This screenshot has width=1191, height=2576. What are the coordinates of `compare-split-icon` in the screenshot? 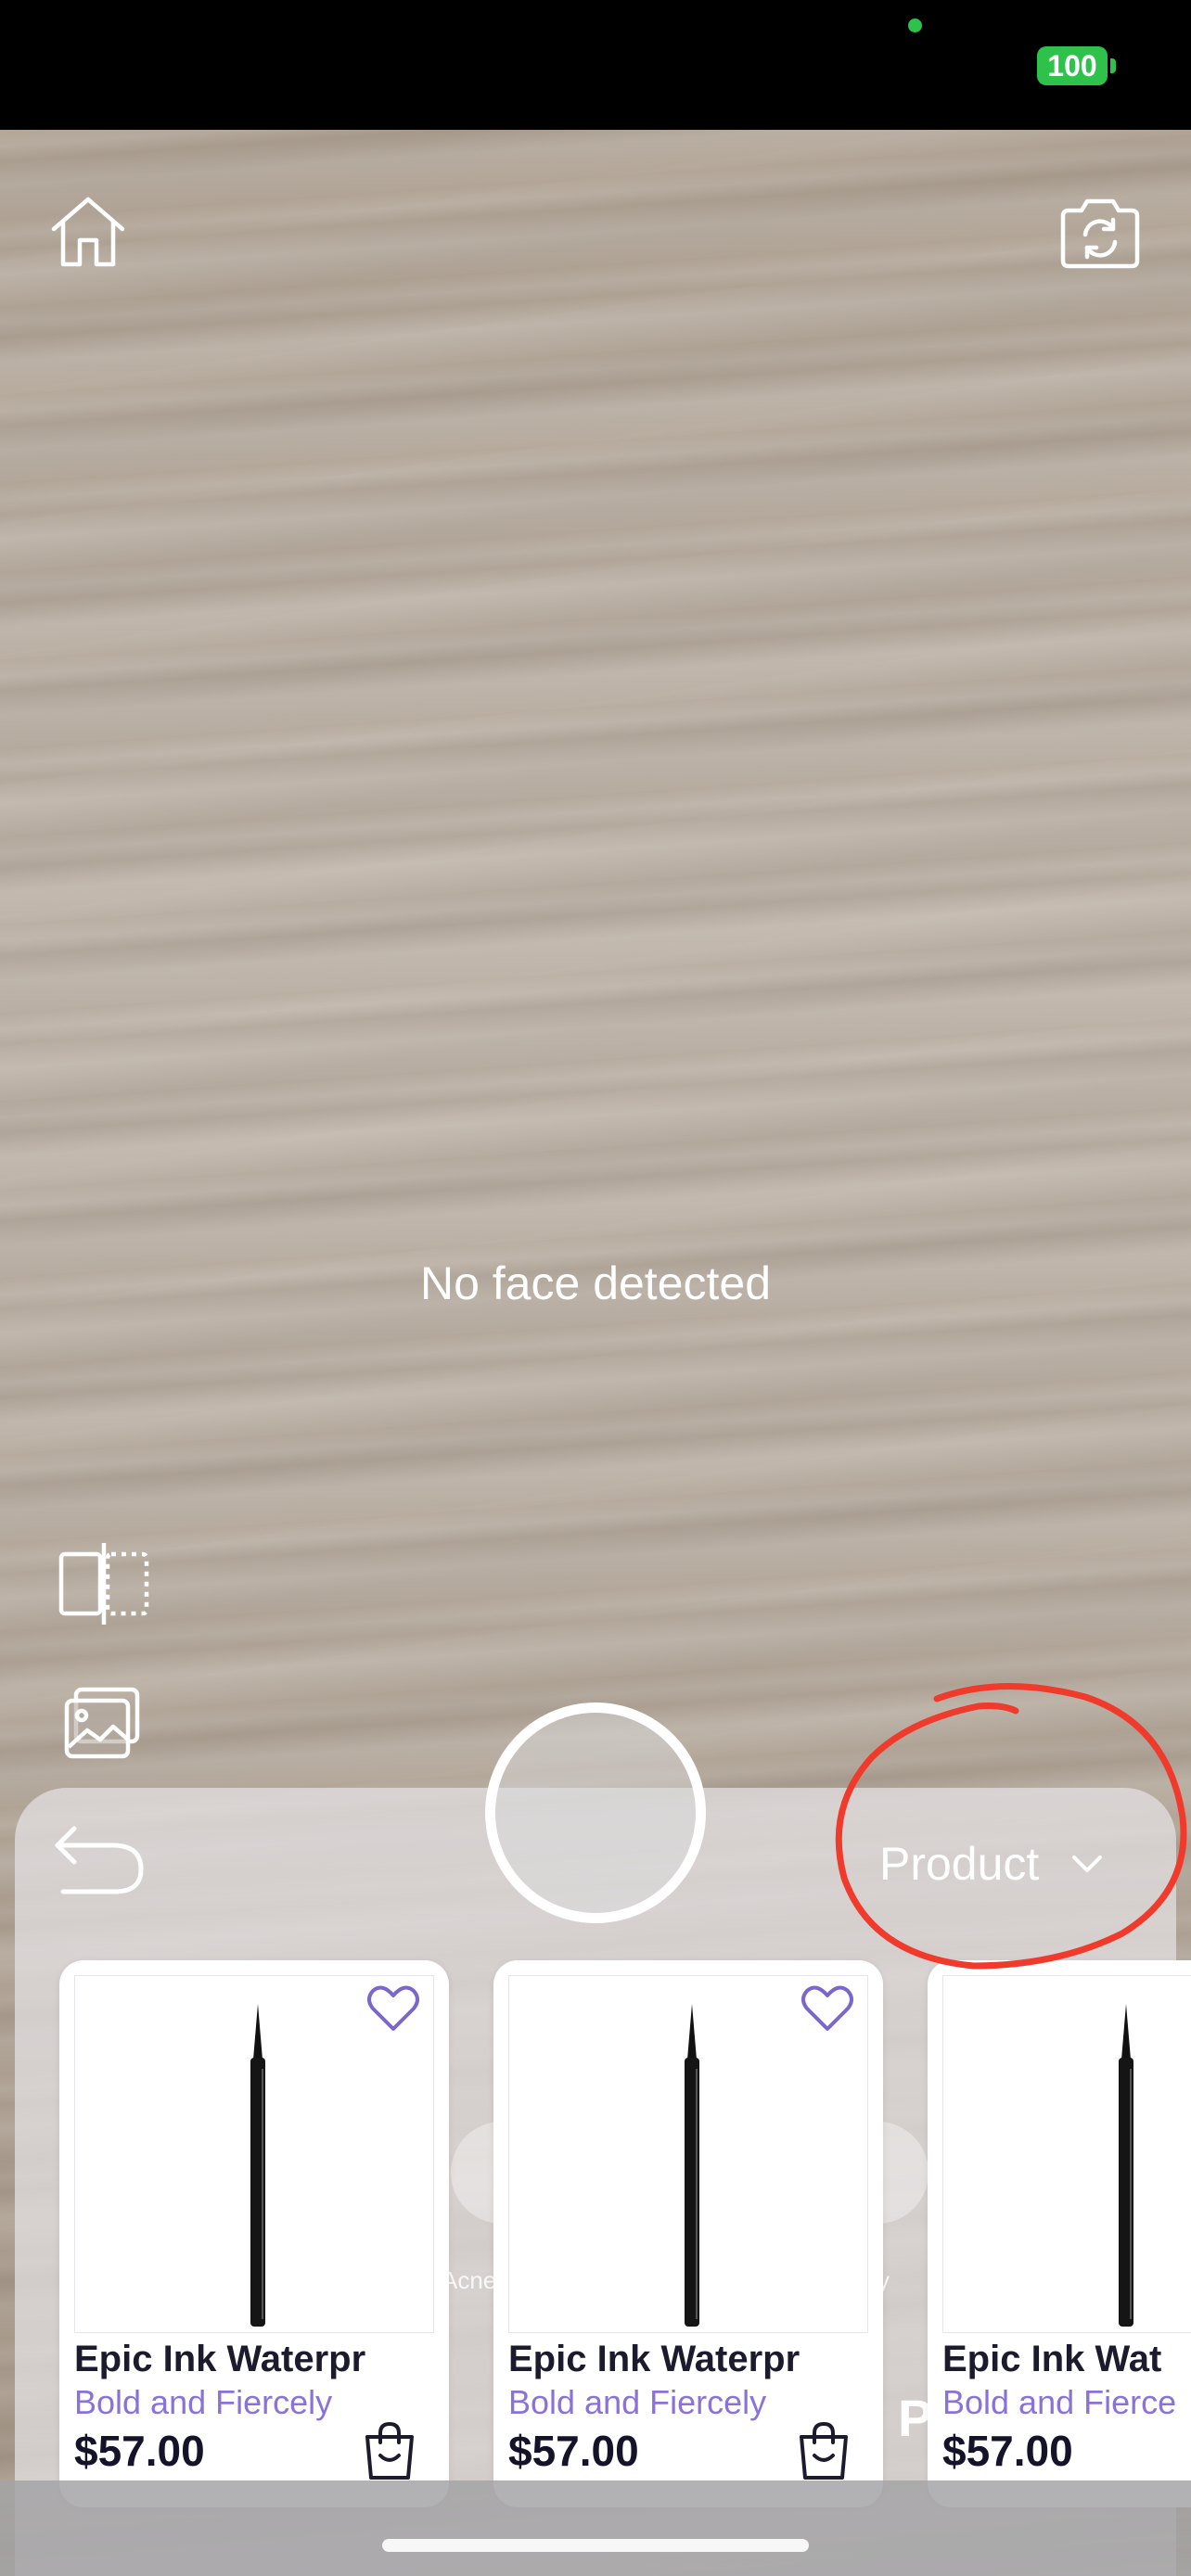 It's located at (104, 1584).